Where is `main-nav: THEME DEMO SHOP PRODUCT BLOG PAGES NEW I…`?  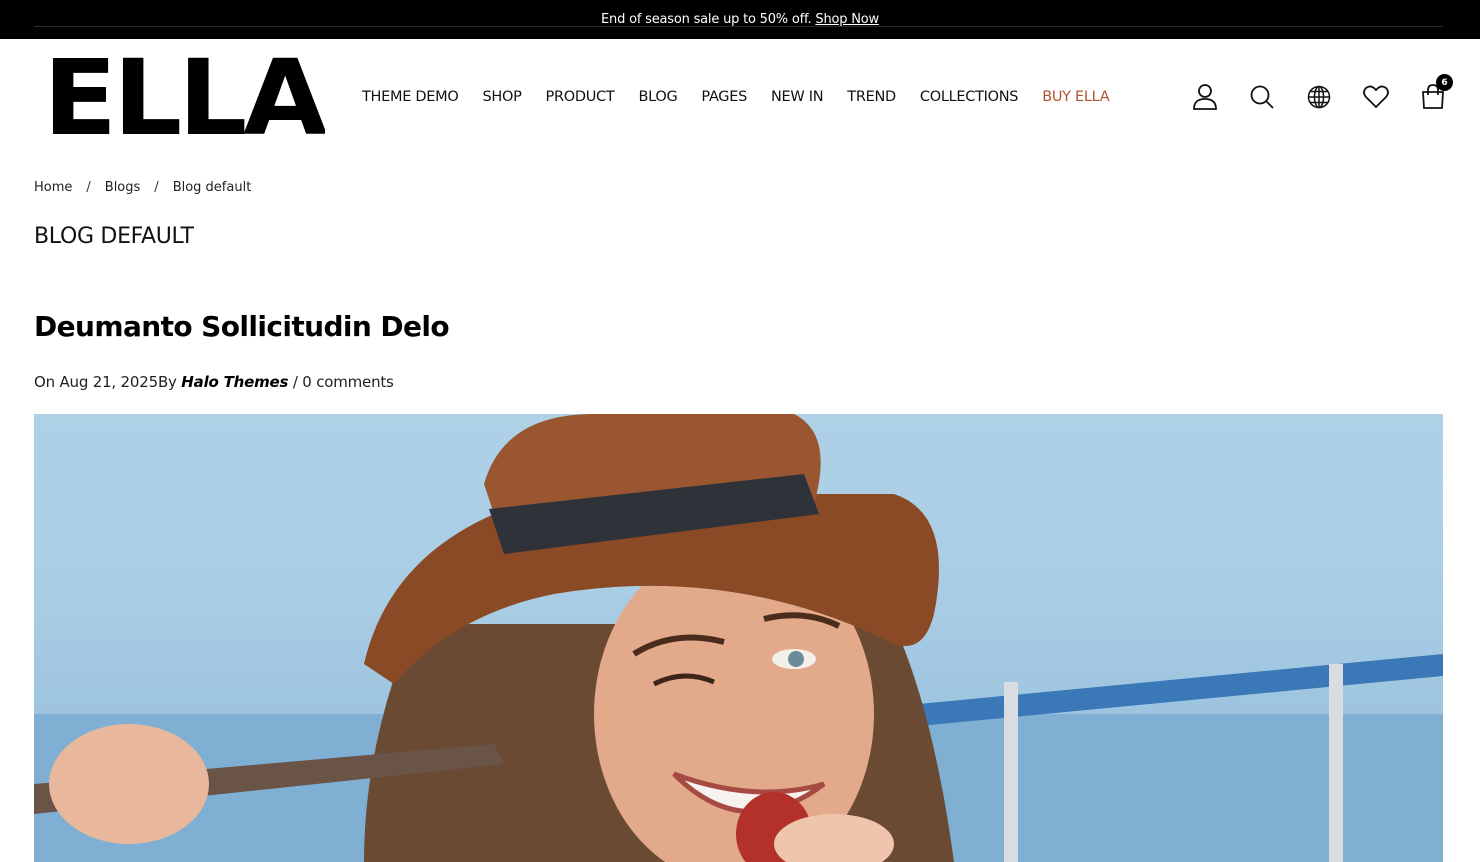 main-nav: THEME DEMO SHOP PRODUCT BLOG PAGES NEW I… is located at coordinates (736, 97).